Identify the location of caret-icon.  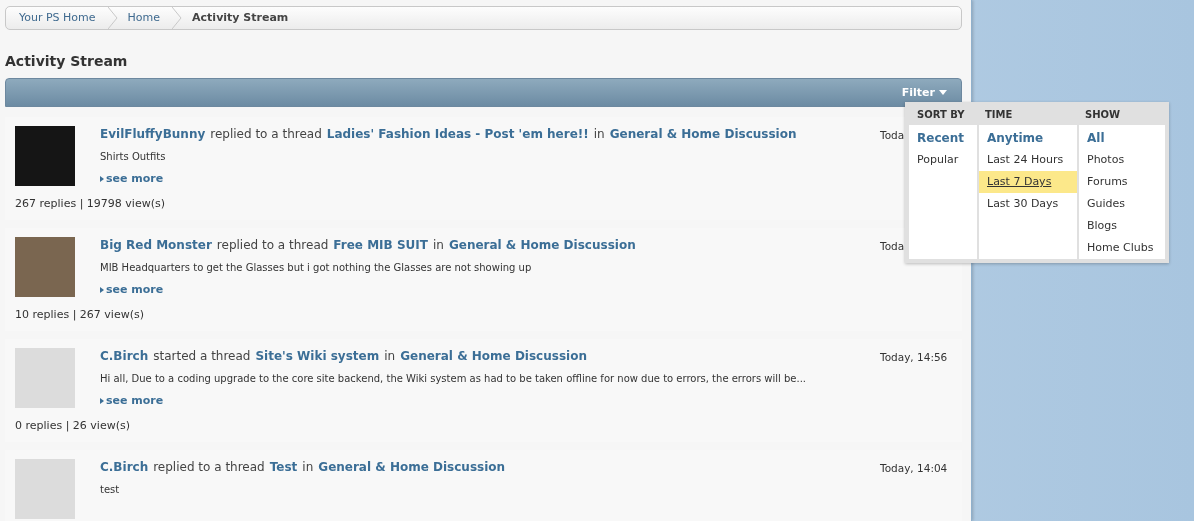
(943, 92).